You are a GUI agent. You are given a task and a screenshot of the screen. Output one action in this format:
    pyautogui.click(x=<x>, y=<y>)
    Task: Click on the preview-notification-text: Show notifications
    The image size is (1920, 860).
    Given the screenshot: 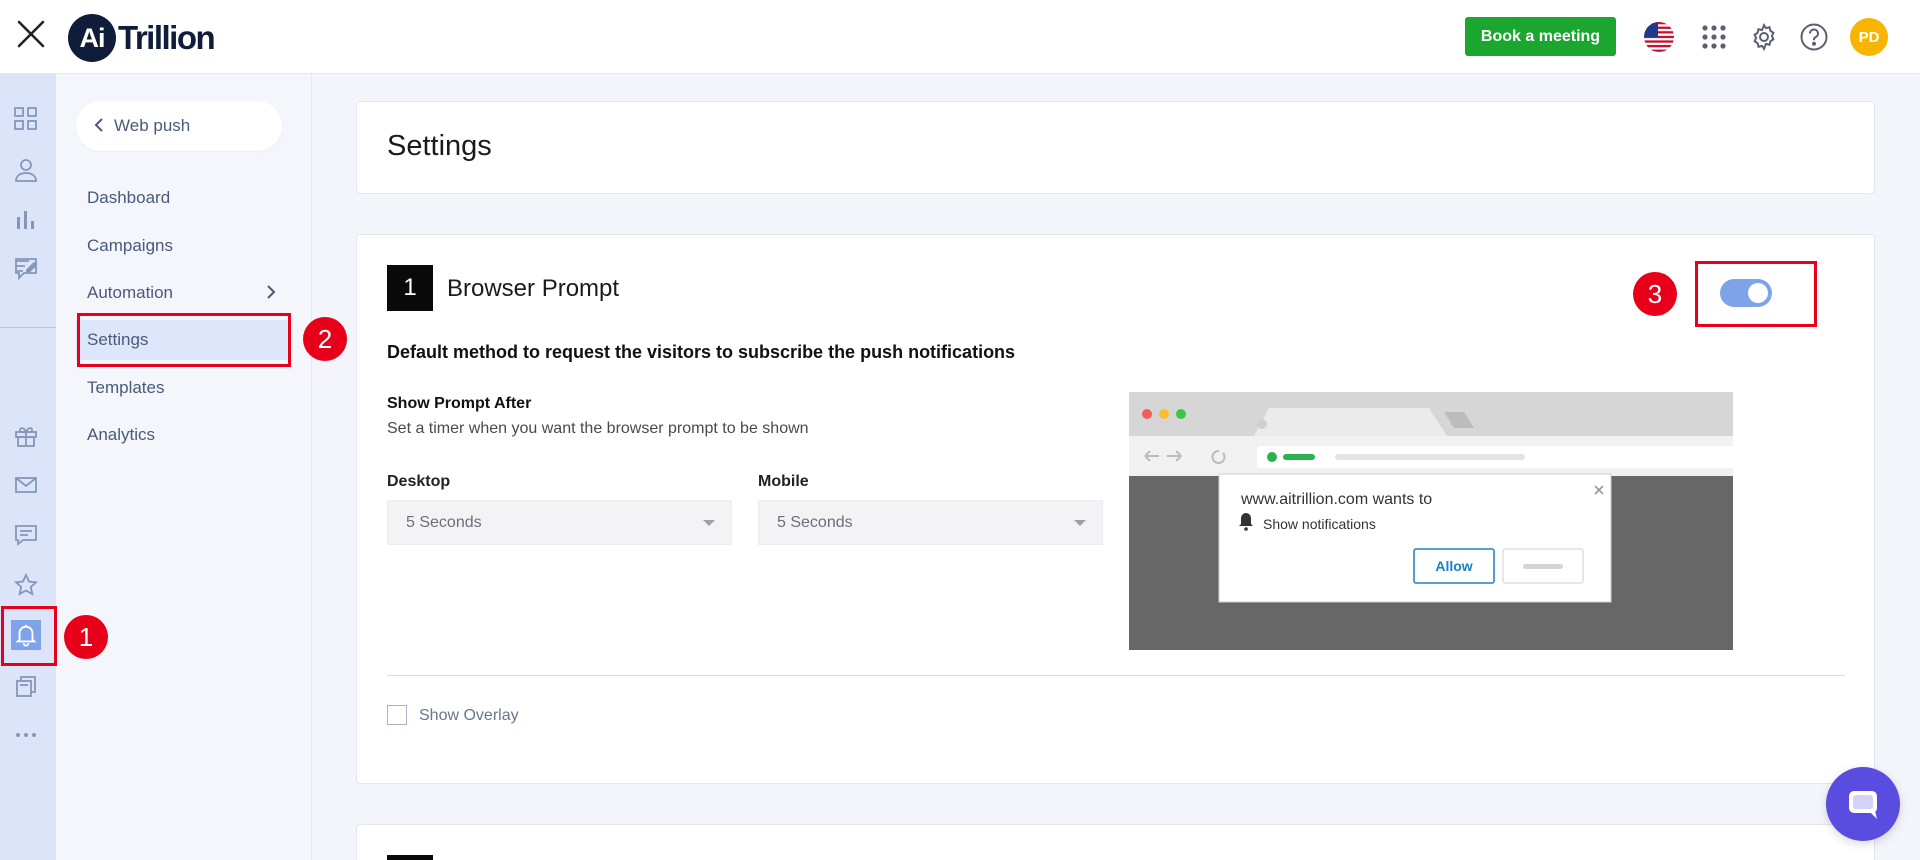 What is the action you would take?
    pyautogui.click(x=1319, y=524)
    